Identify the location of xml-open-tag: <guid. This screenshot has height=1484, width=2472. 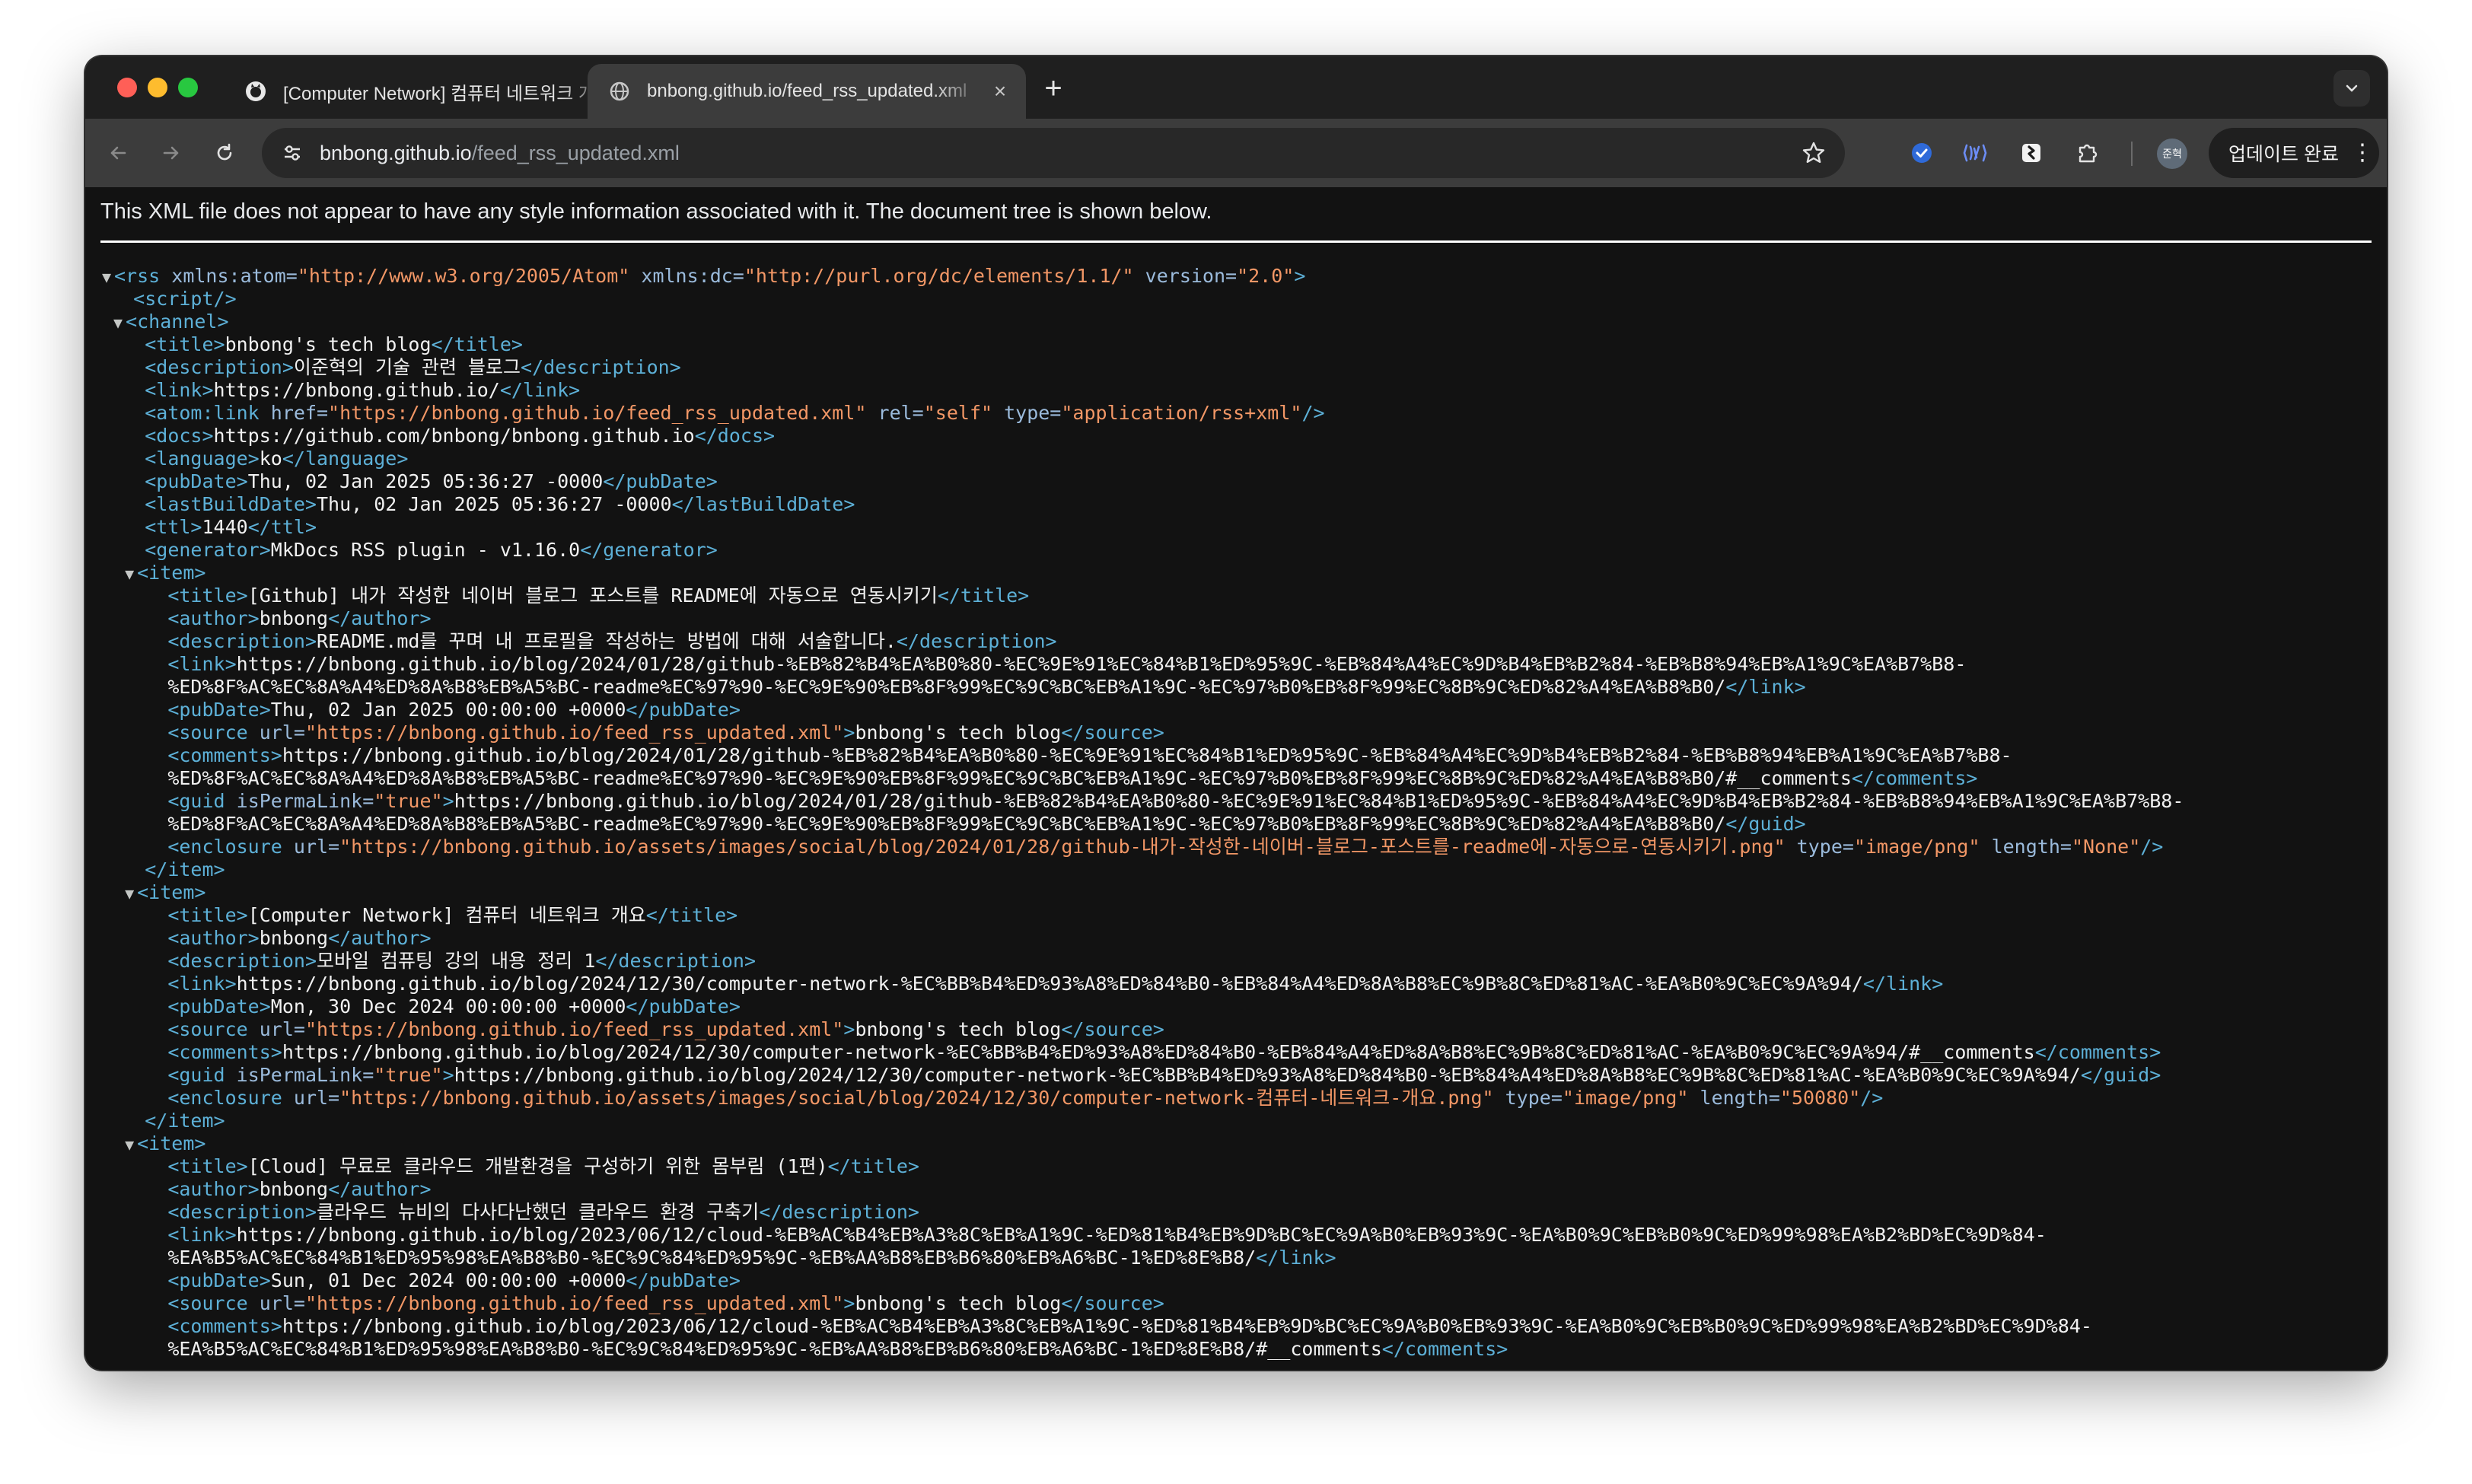
(196, 1075).